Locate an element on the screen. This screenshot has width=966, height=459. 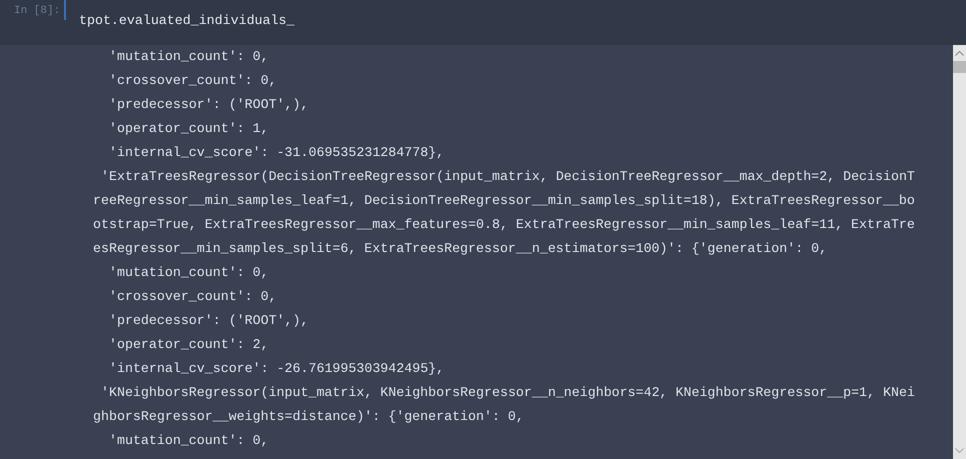
output-line: reeRegressor__min_samples_leaf=1, DecisionTreeRegressor__min_samples_split=18), ExtraTreesRegressor__bo is located at coordinates (504, 200).